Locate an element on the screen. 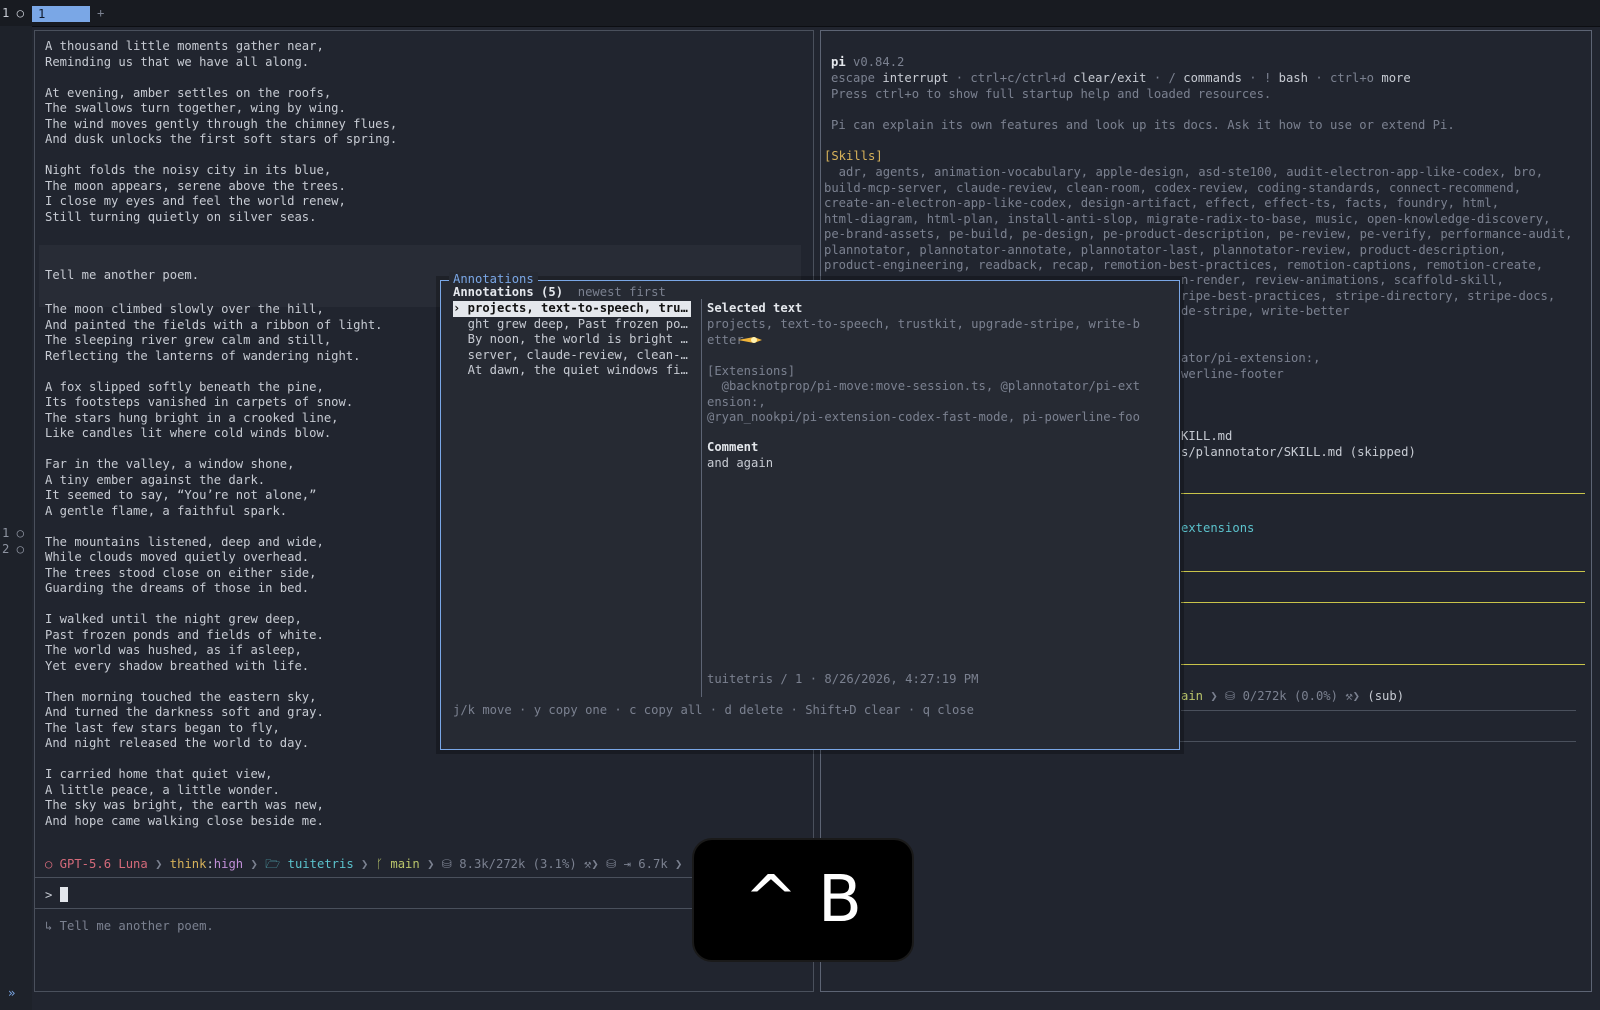 This screenshot has width=1600, height=1010. hint-action: interrupt is located at coordinates (912, 78).